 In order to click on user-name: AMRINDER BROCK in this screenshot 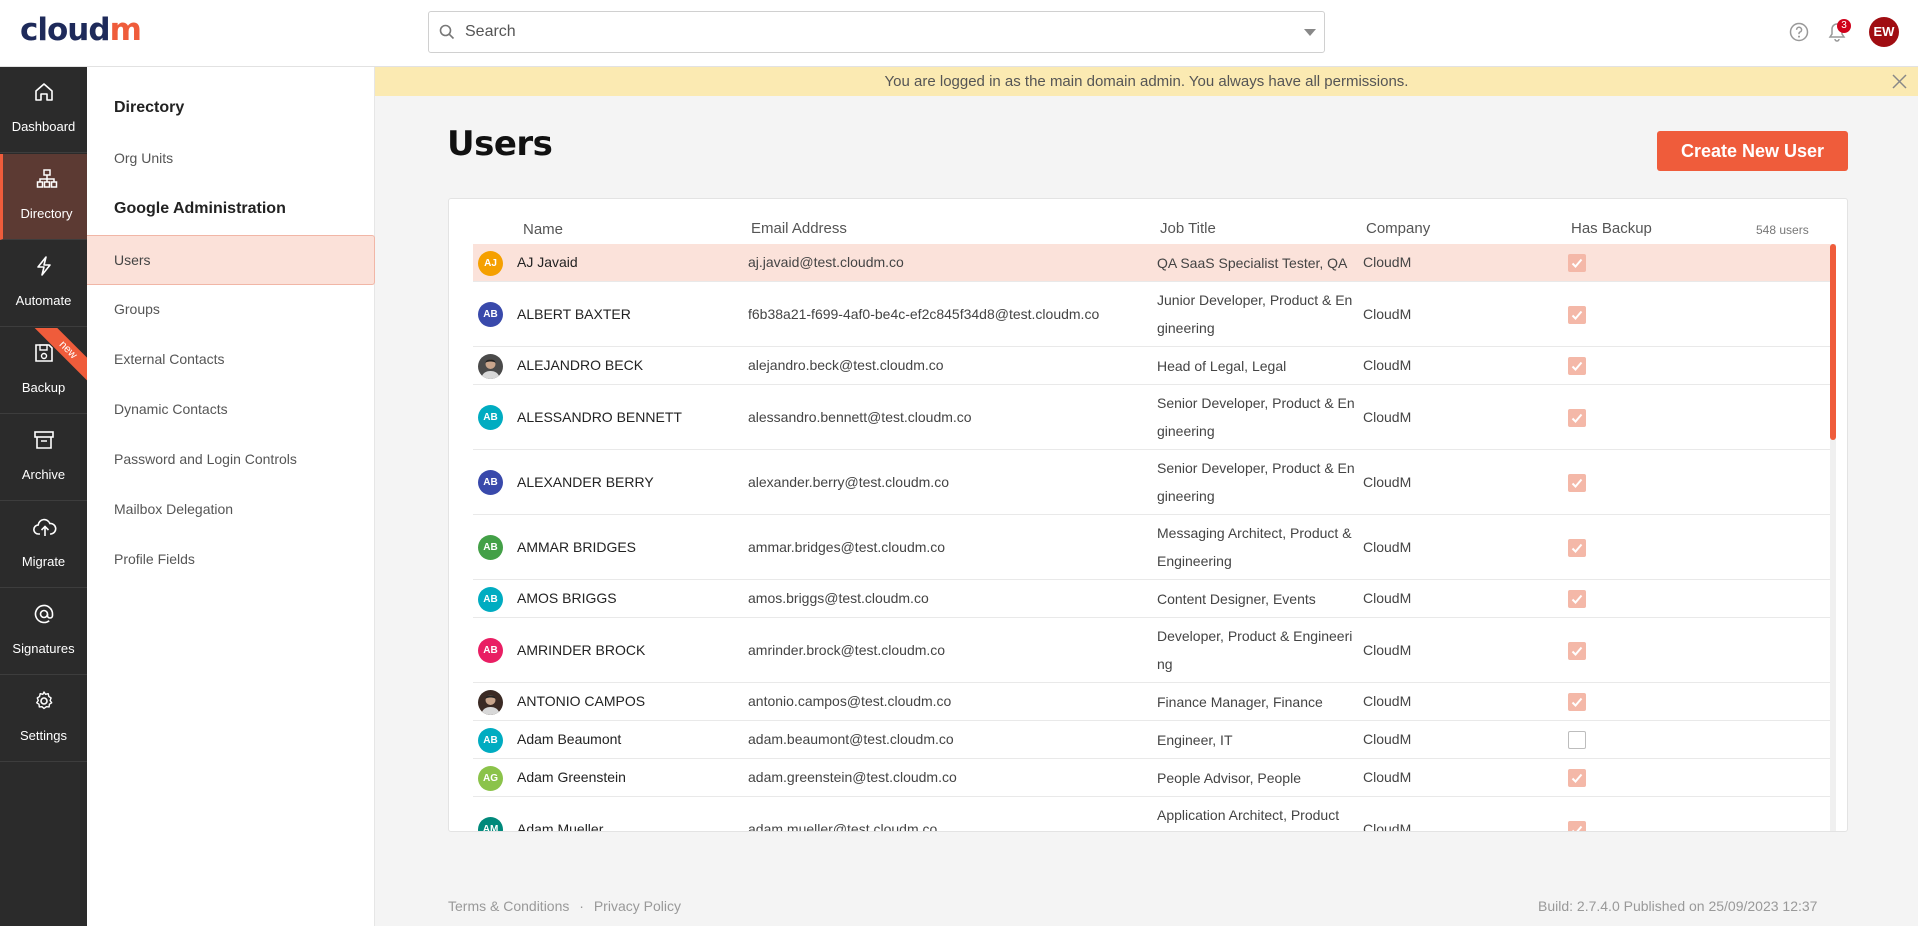, I will do `click(581, 649)`.